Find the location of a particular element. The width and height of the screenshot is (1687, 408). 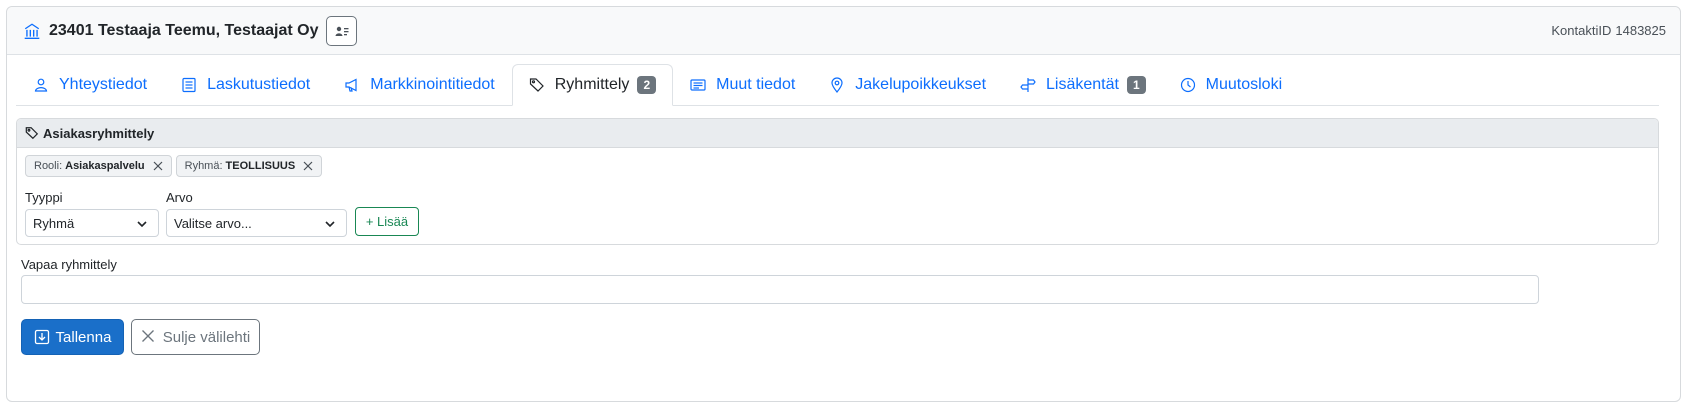

contact-card-button is located at coordinates (342, 30).